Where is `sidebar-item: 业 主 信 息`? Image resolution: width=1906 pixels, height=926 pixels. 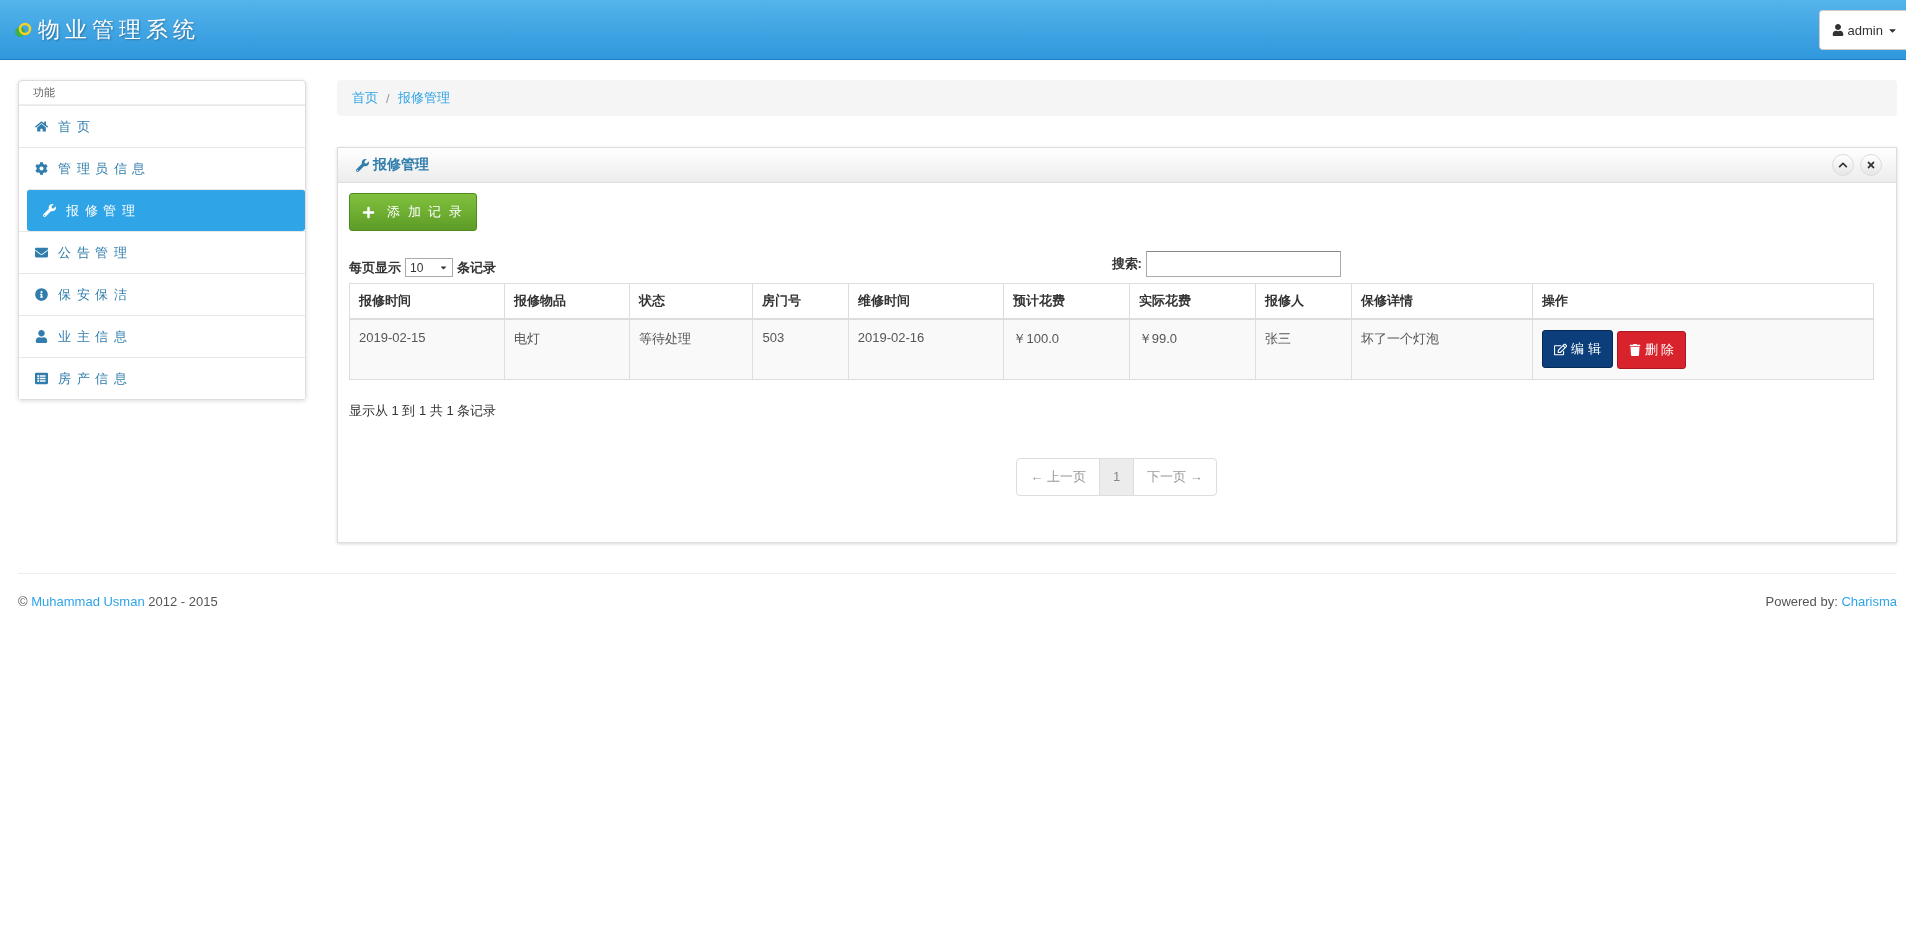
sidebar-item: 业 主 信 息 is located at coordinates (162, 336).